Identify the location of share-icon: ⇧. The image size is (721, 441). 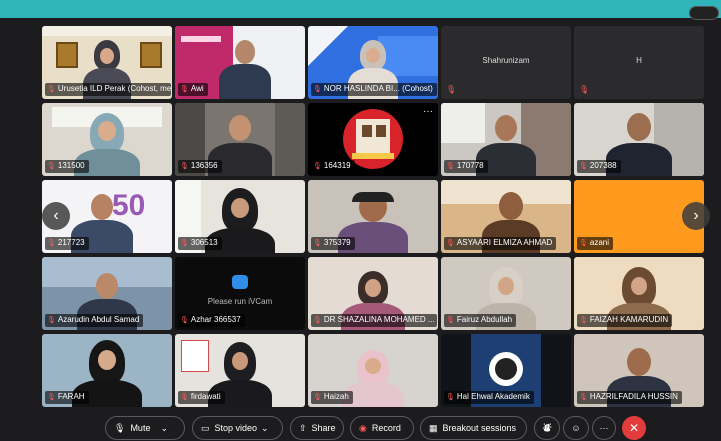
(303, 428).